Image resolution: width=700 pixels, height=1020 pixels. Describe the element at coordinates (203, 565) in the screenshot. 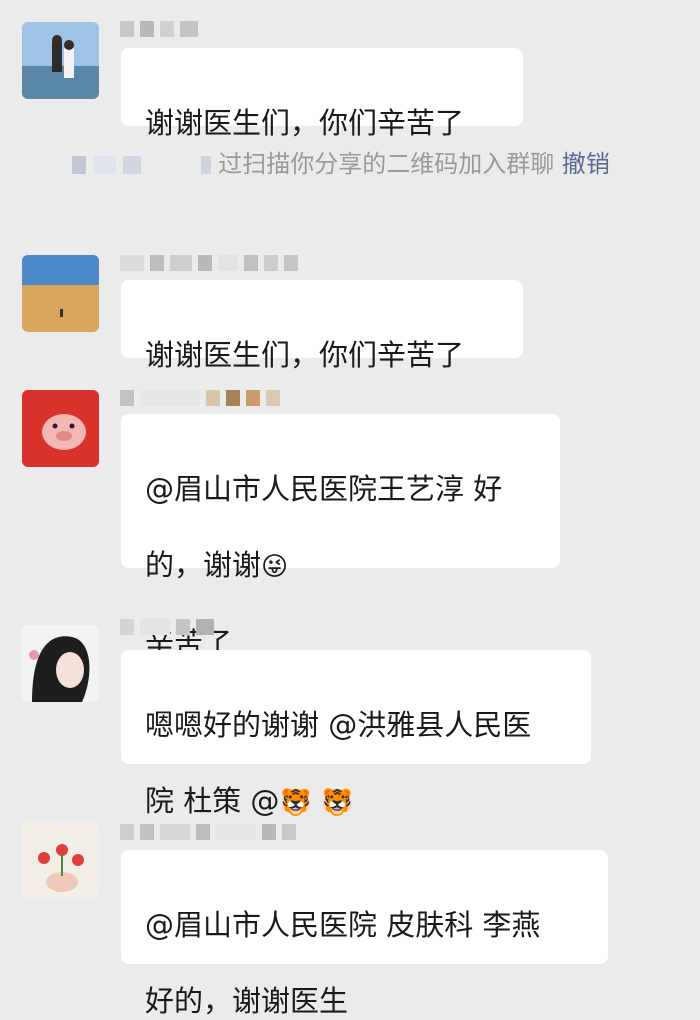

I see `message-line-2: 的，谢谢` at that location.